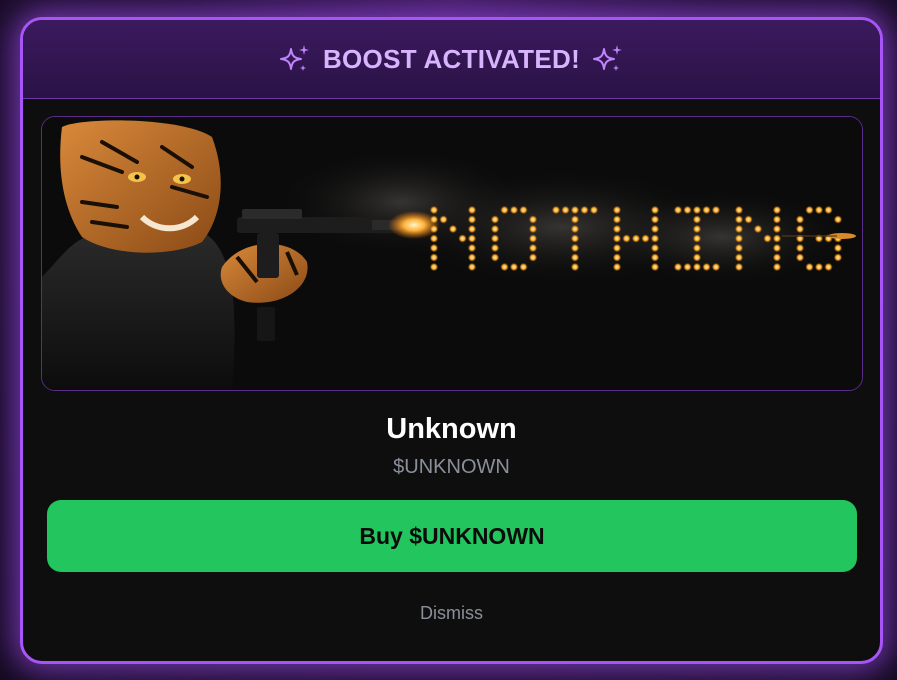 The width and height of the screenshot is (897, 680). What do you see at coordinates (451, 467) in the screenshot?
I see `token-symbol: $UNKNOWN` at bounding box center [451, 467].